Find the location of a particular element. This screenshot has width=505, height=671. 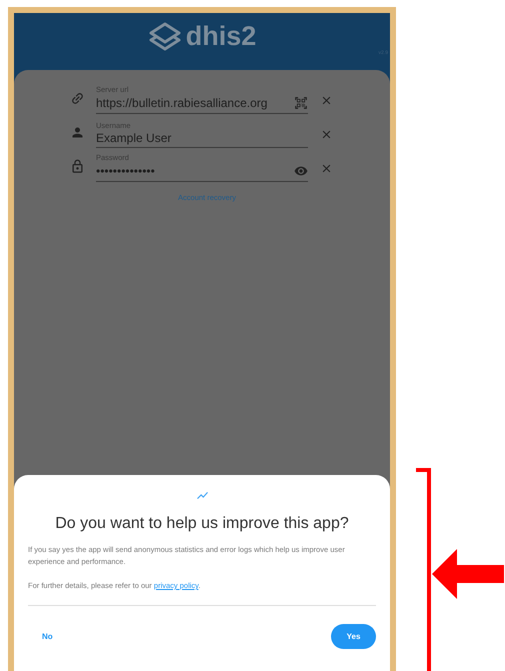

field-value: https://bulletin.rabiesalliance.org is located at coordinates (182, 103).